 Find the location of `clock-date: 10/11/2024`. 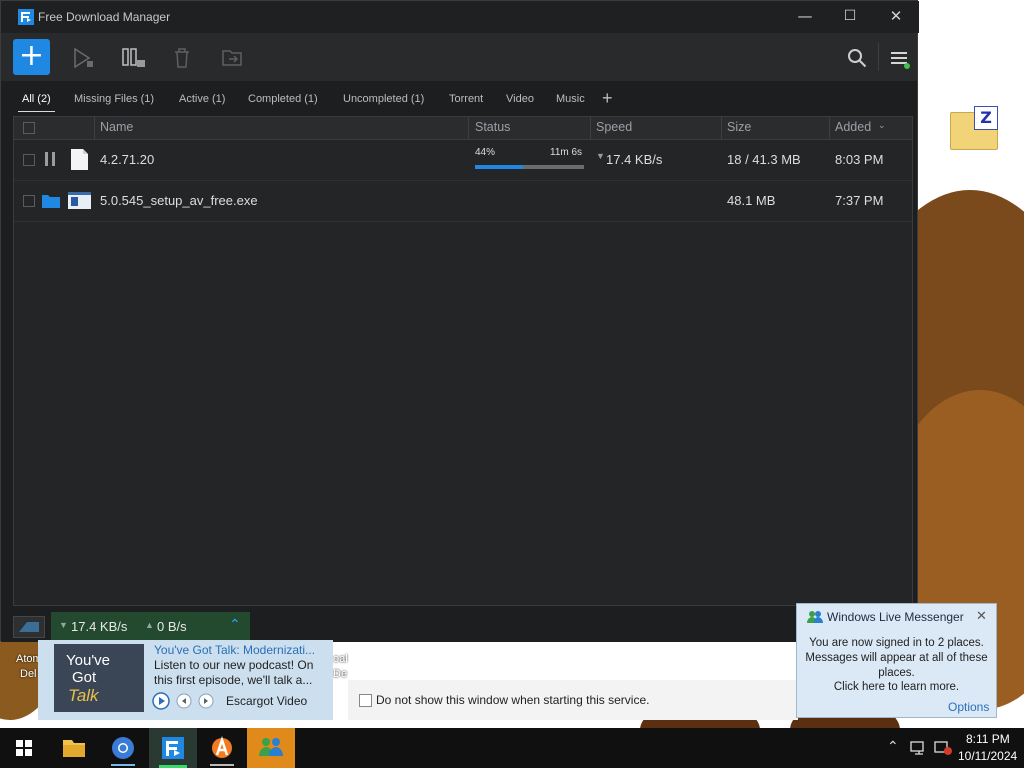

clock-date: 10/11/2024 is located at coordinates (987, 756).